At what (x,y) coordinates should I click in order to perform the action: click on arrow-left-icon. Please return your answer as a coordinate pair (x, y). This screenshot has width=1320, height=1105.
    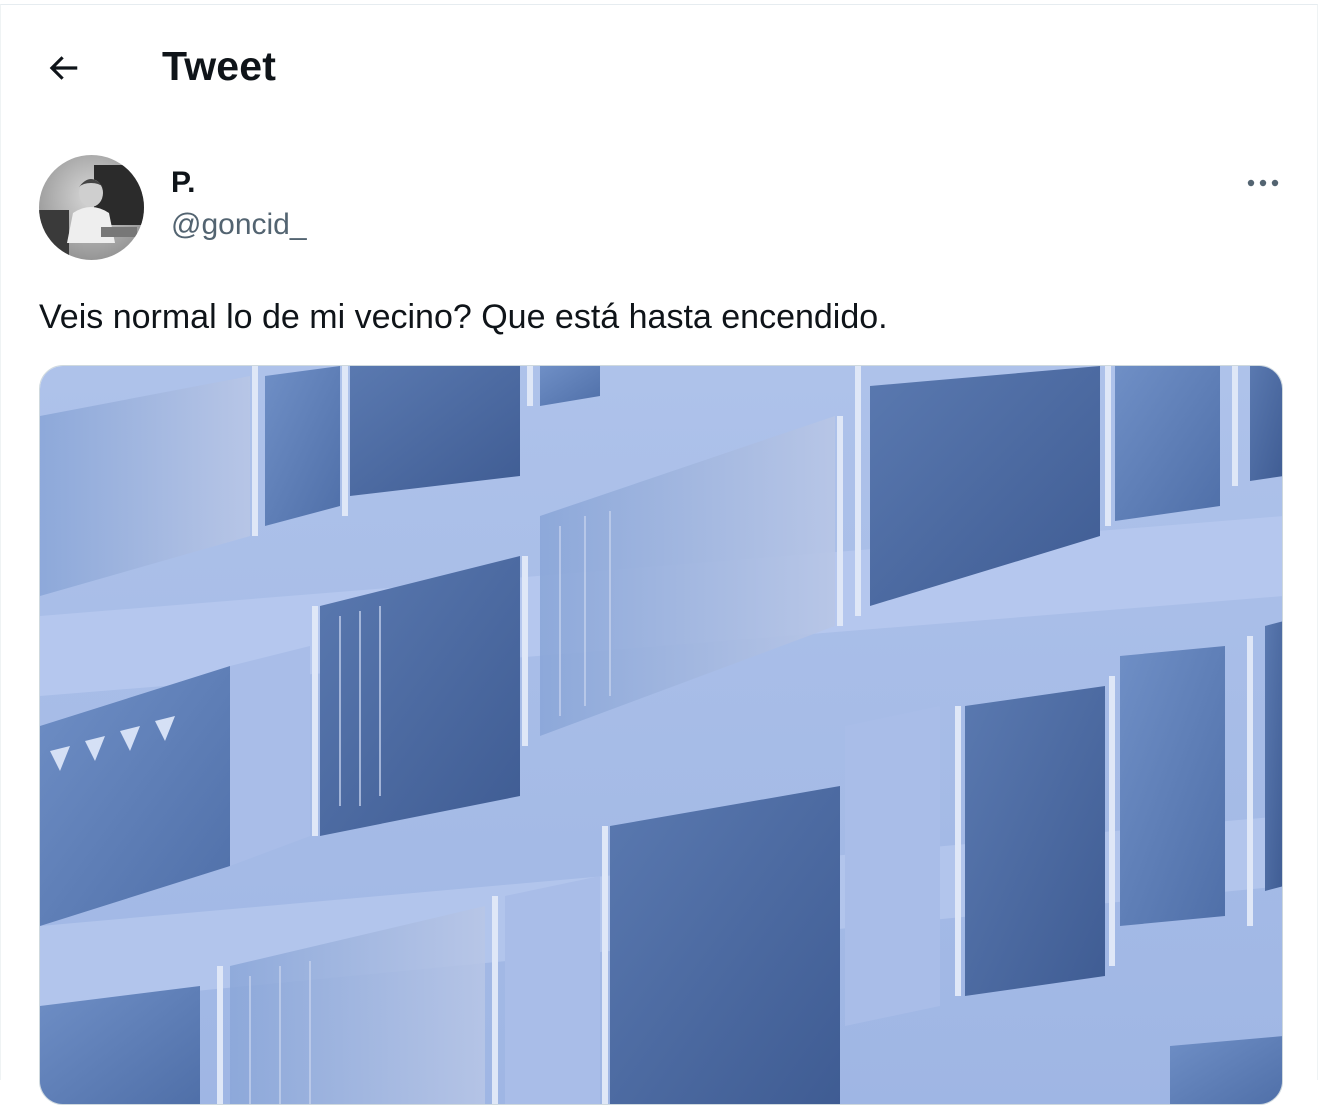
    Looking at the image, I should click on (63, 68).